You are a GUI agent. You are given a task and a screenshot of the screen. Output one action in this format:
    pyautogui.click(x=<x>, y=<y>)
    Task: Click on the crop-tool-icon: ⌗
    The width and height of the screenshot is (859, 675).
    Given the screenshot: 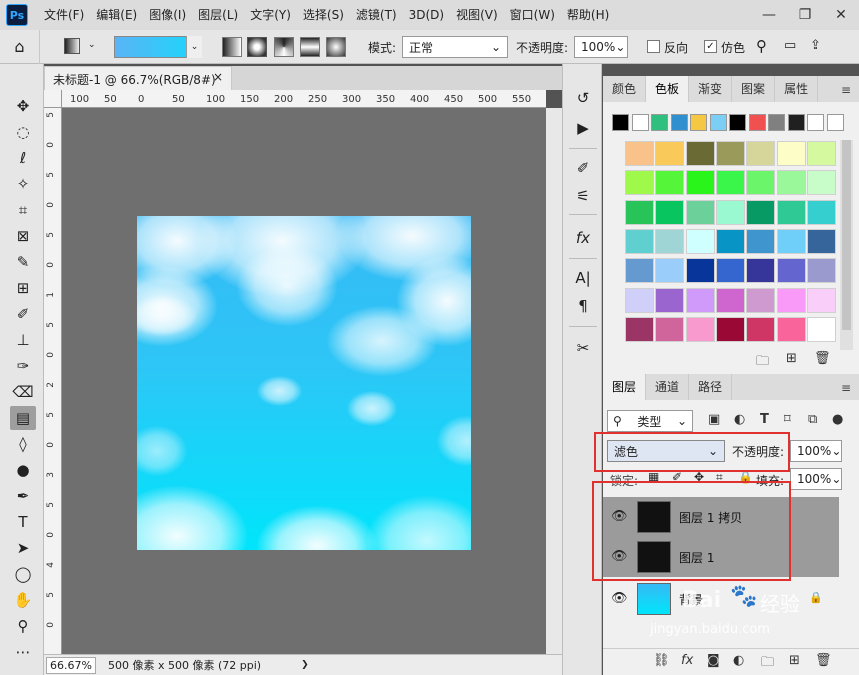 What is the action you would take?
    pyautogui.click(x=23, y=210)
    